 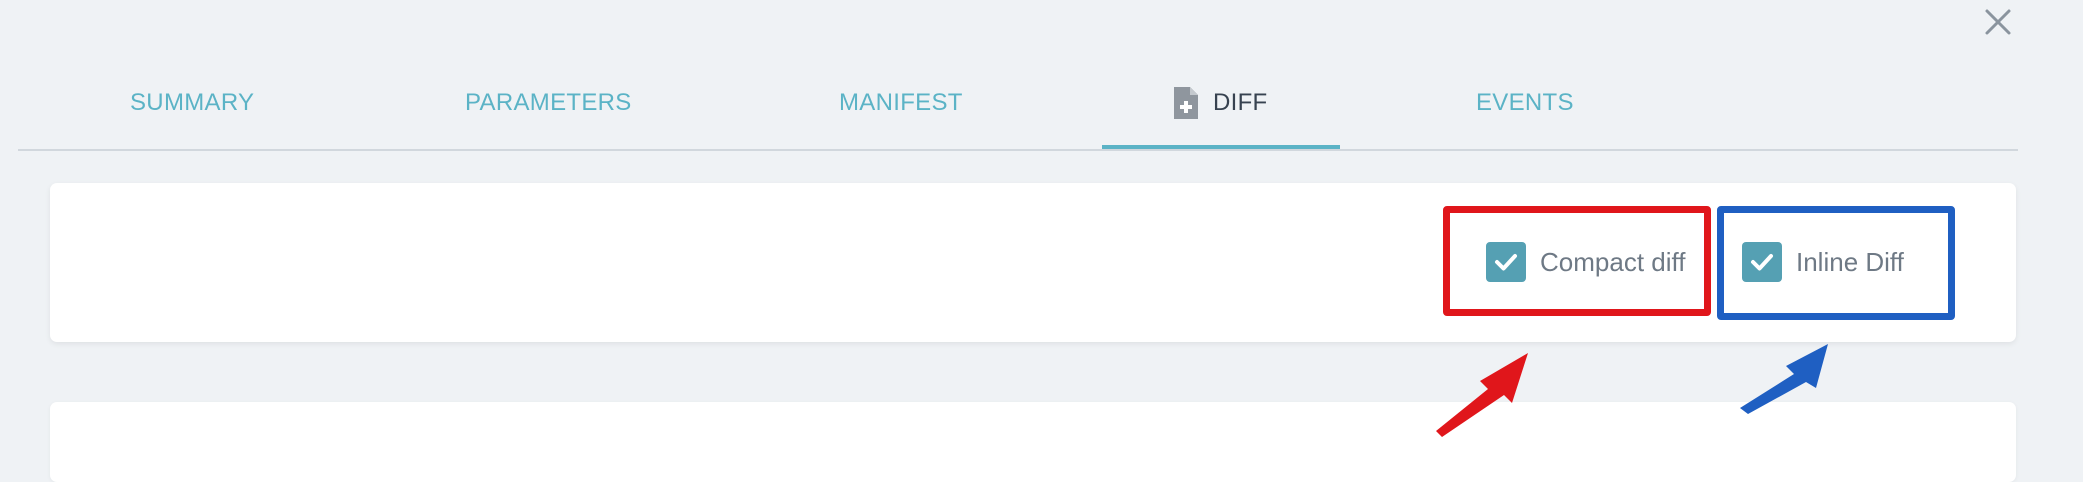 What do you see at coordinates (1186, 103) in the screenshot?
I see `file-plus-icon` at bounding box center [1186, 103].